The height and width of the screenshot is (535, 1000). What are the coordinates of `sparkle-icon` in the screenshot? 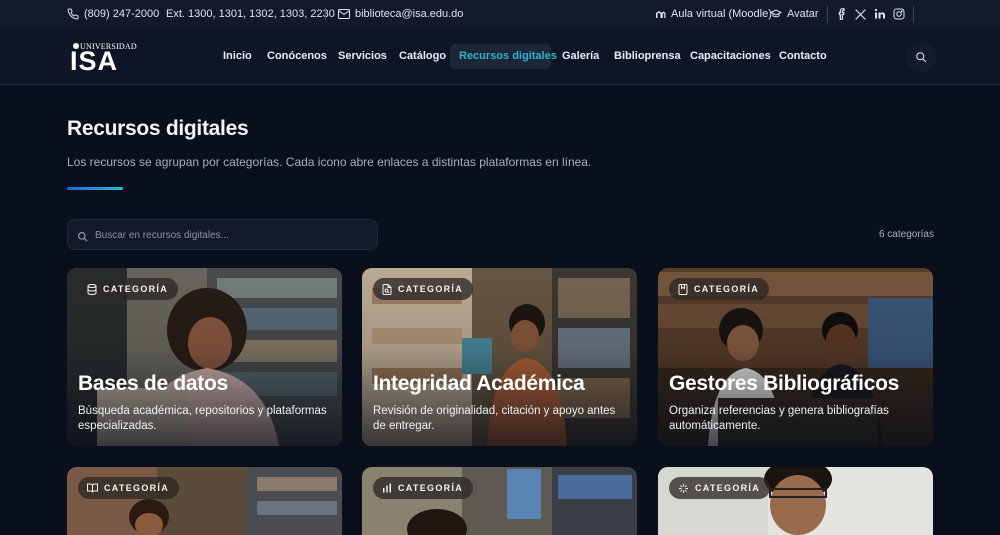 It's located at (683, 488).